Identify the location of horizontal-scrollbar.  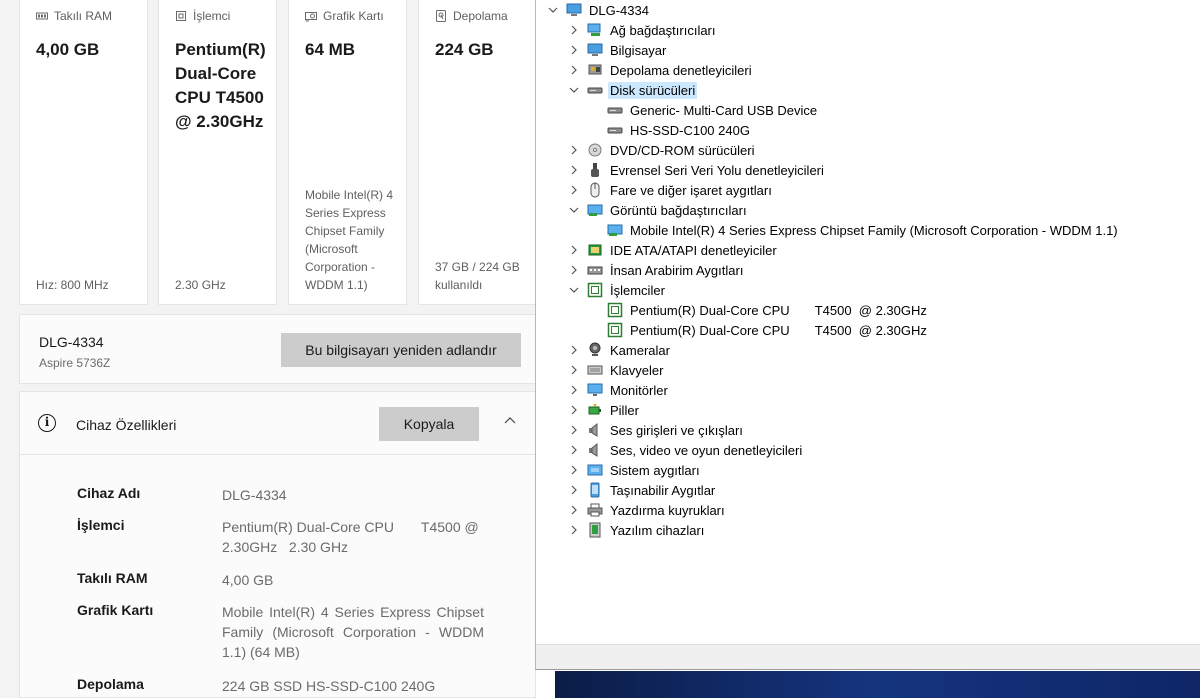
(868, 656).